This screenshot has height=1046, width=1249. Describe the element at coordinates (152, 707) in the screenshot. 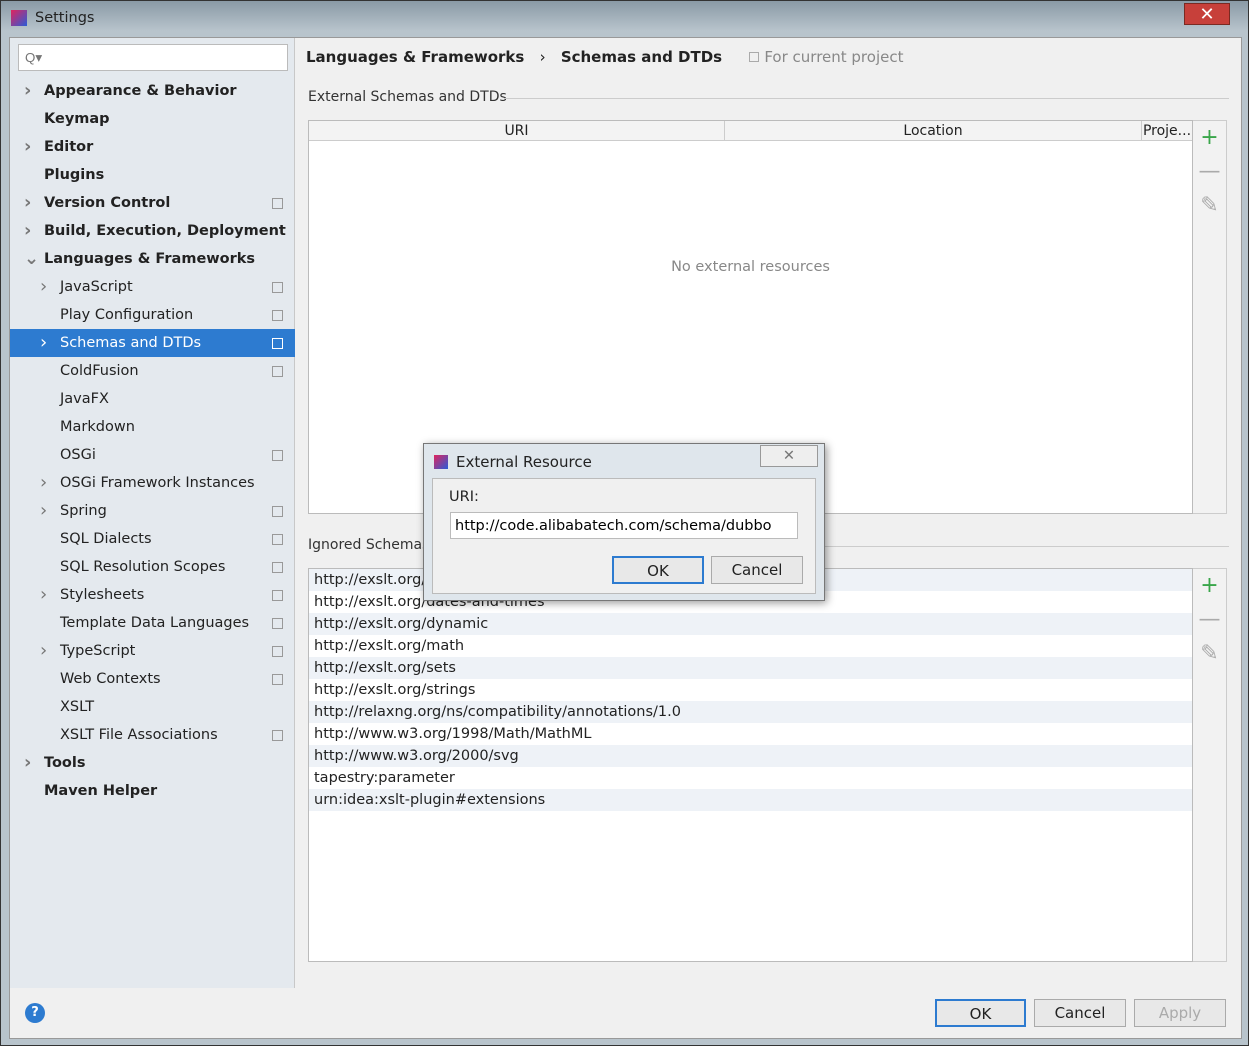

I see `sidebar-item: XSLT` at that location.